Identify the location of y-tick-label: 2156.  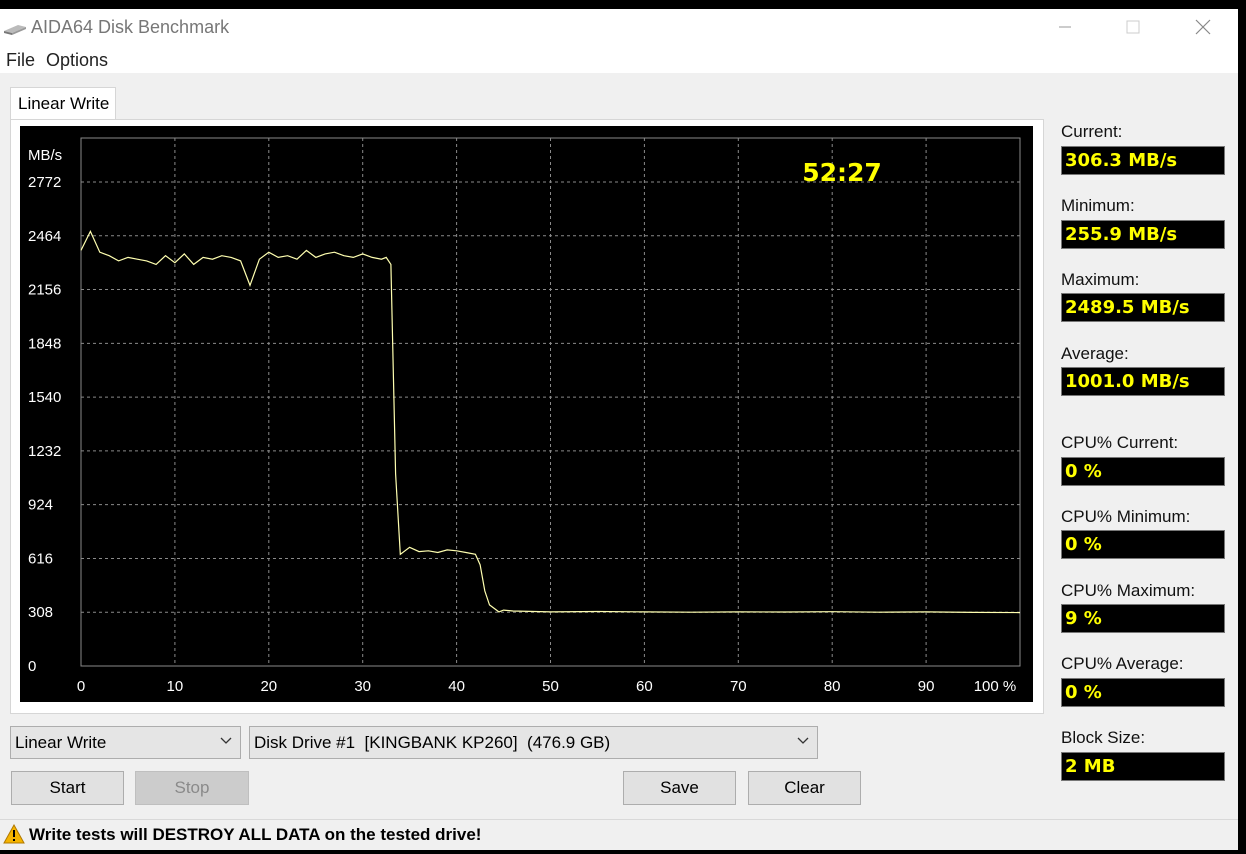
(44, 290).